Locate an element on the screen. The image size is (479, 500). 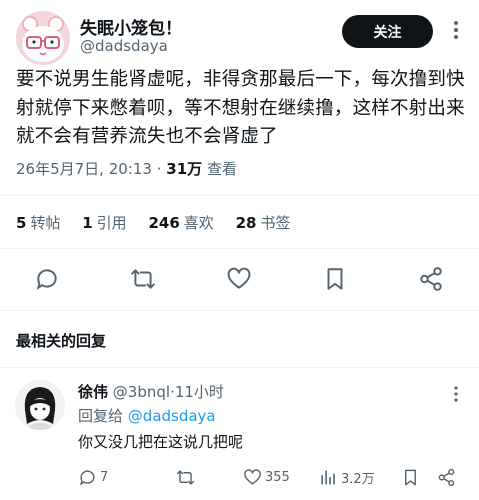
more-options-icon is located at coordinates (456, 30).